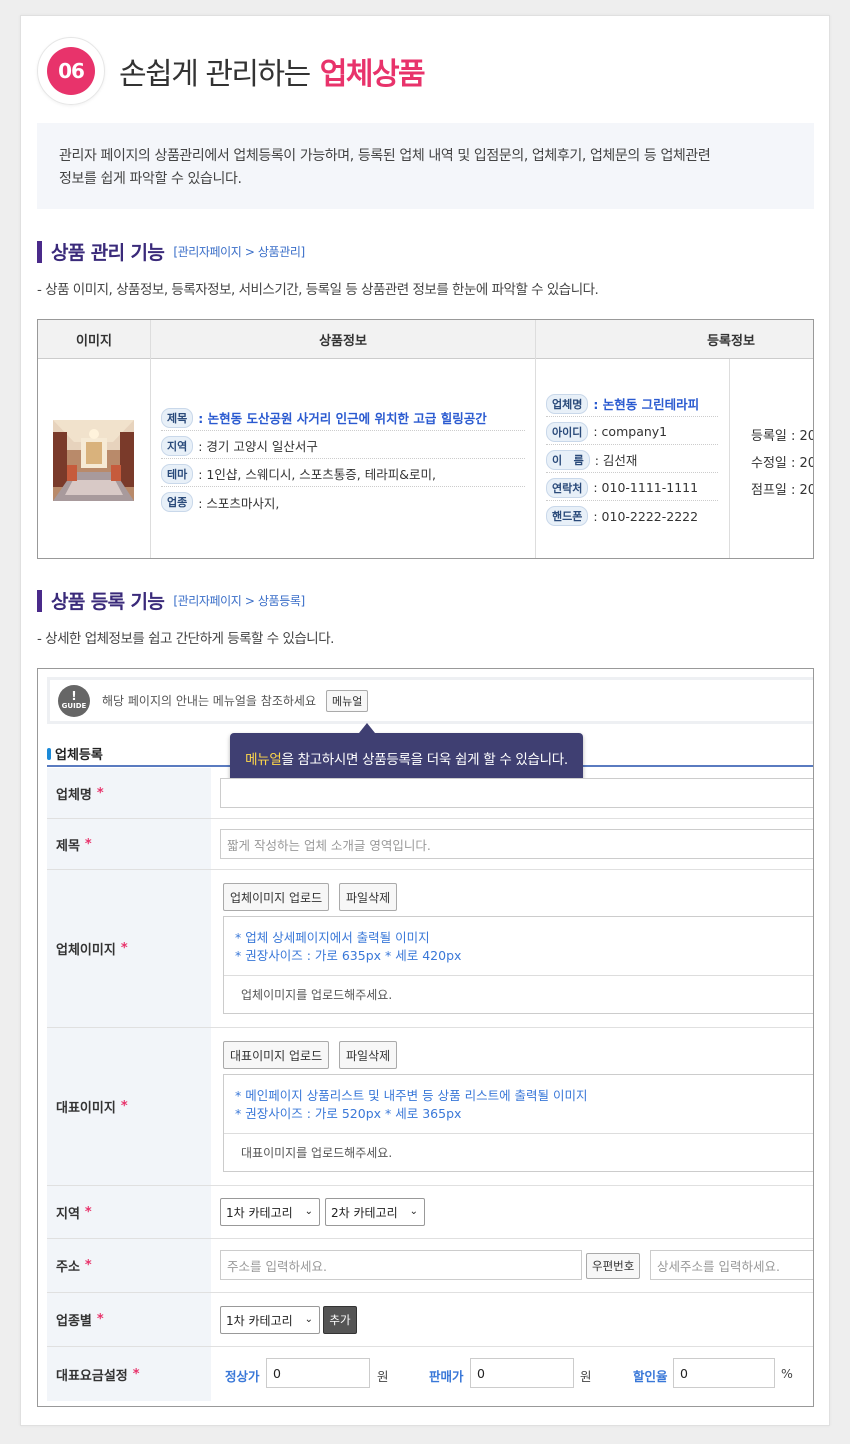 Image resolution: width=850 pixels, height=1444 pixels. What do you see at coordinates (567, 431) in the screenshot?
I see `info-chip: 아이디` at bounding box center [567, 431].